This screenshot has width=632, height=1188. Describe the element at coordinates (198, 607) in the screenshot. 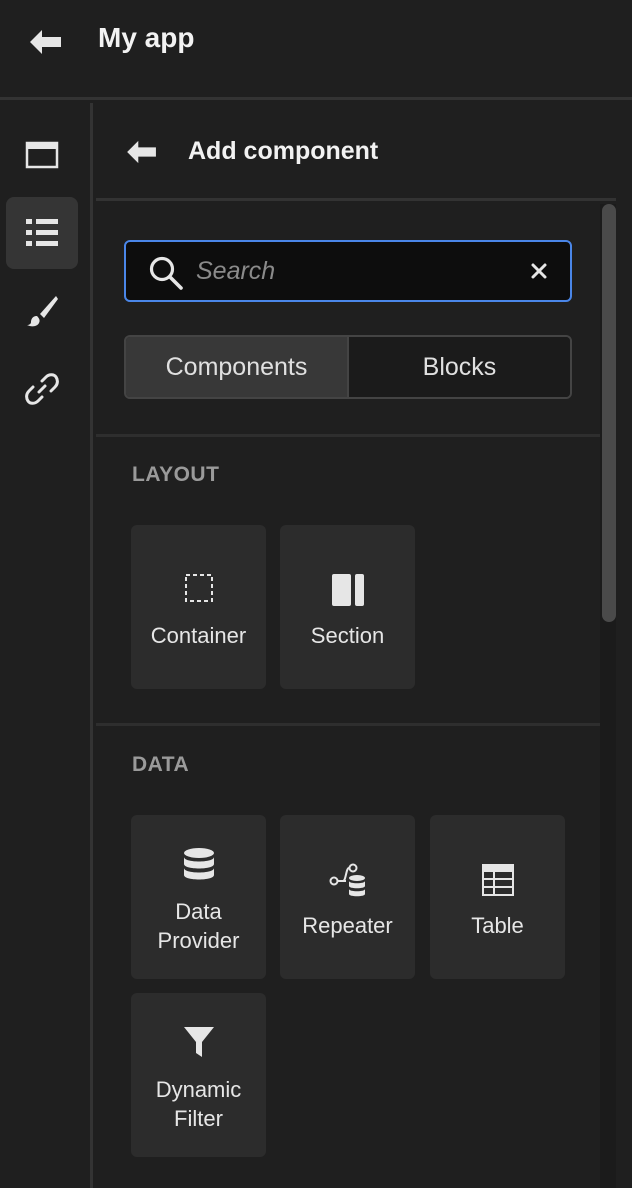

I see `component-tile-container: Container` at that location.